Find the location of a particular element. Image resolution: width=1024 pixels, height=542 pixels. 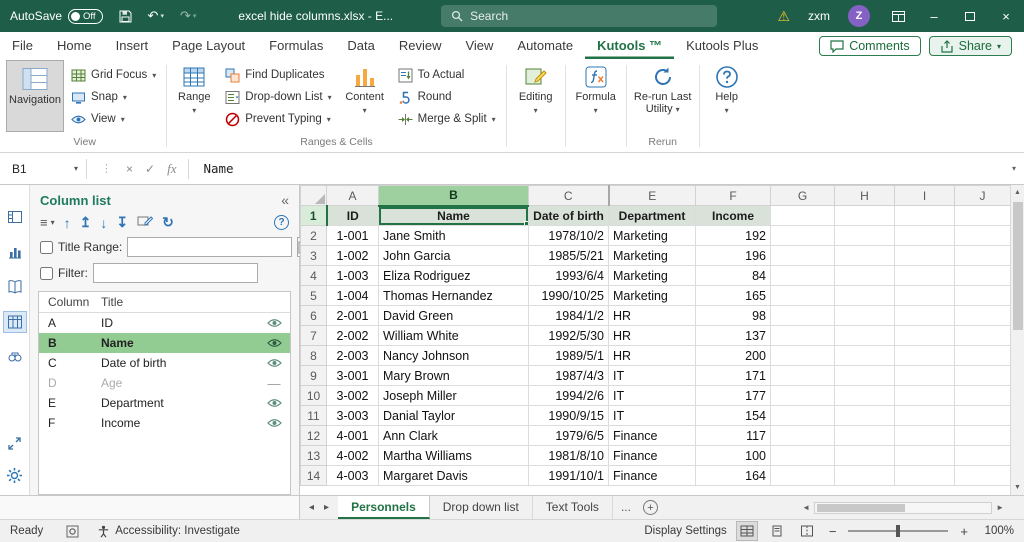

column-header-F: F is located at coordinates (733, 195).